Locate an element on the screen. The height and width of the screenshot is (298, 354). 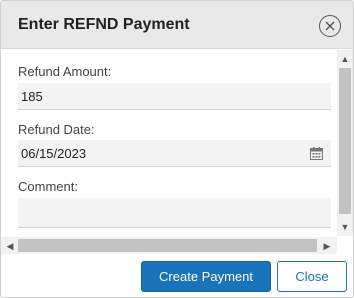
horizontal-scroll-thumb is located at coordinates (167, 245).